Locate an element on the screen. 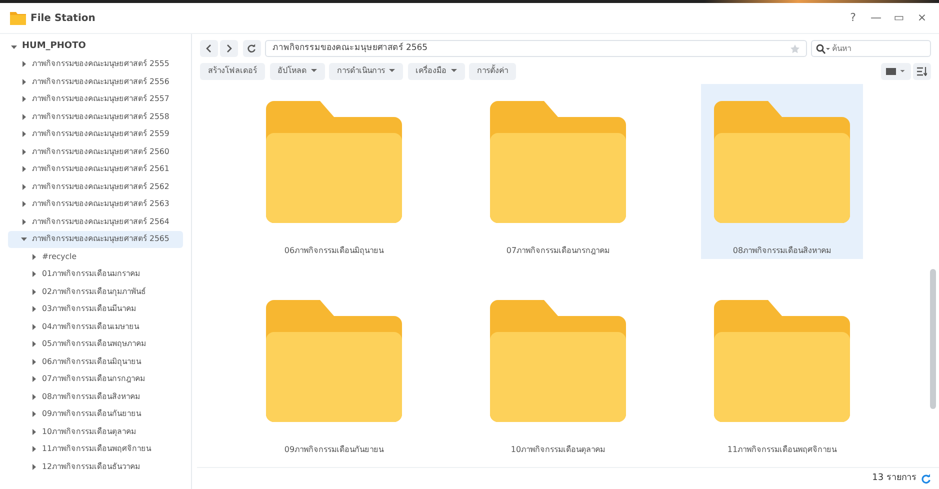 The width and height of the screenshot is (939, 489). view-button is located at coordinates (895, 71).